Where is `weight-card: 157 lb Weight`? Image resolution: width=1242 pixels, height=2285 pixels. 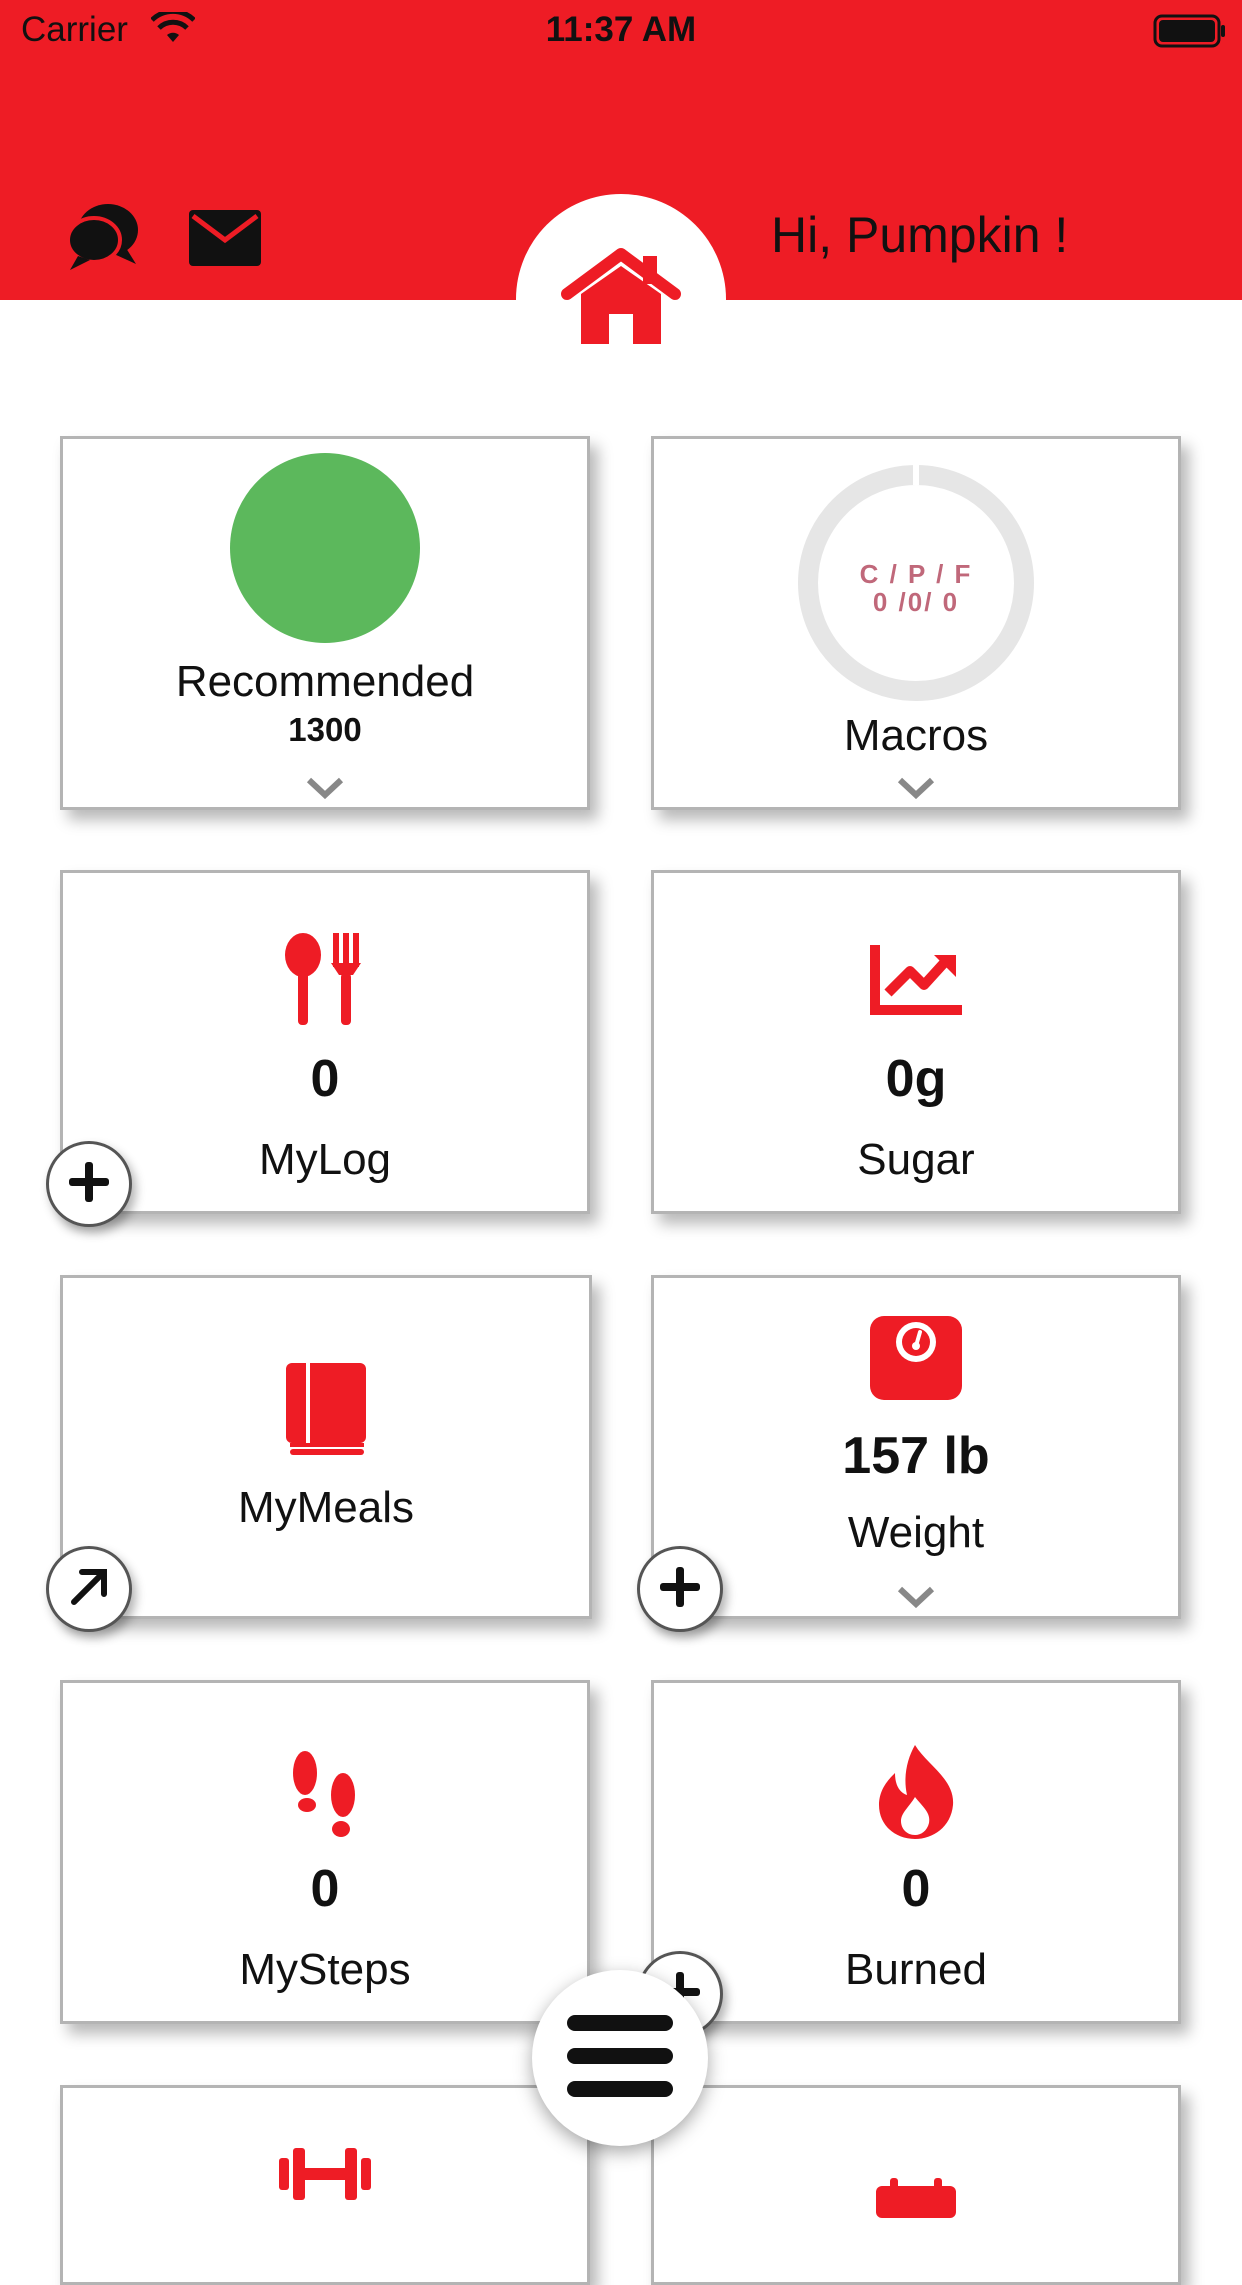
weight-card: 157 lb Weight is located at coordinates (916, 1447).